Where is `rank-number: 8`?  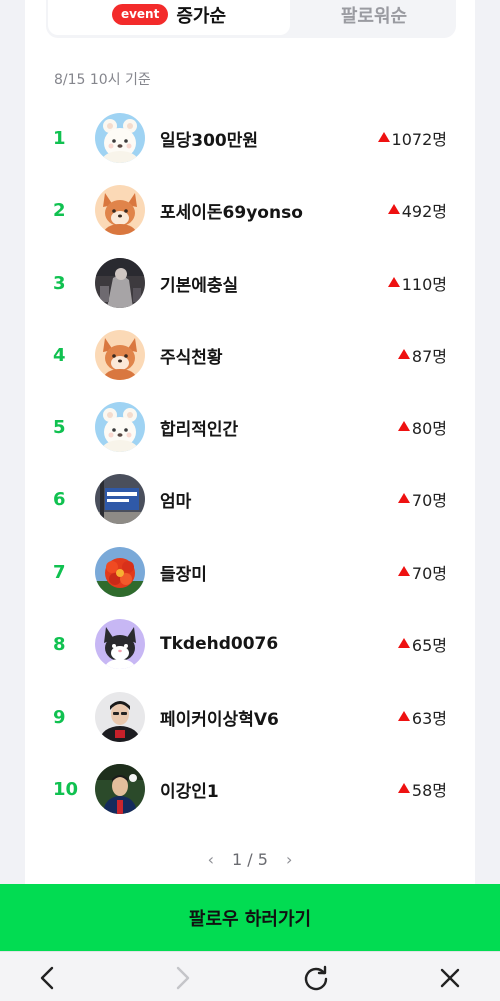
rank-number: 8 is located at coordinates (59, 644).